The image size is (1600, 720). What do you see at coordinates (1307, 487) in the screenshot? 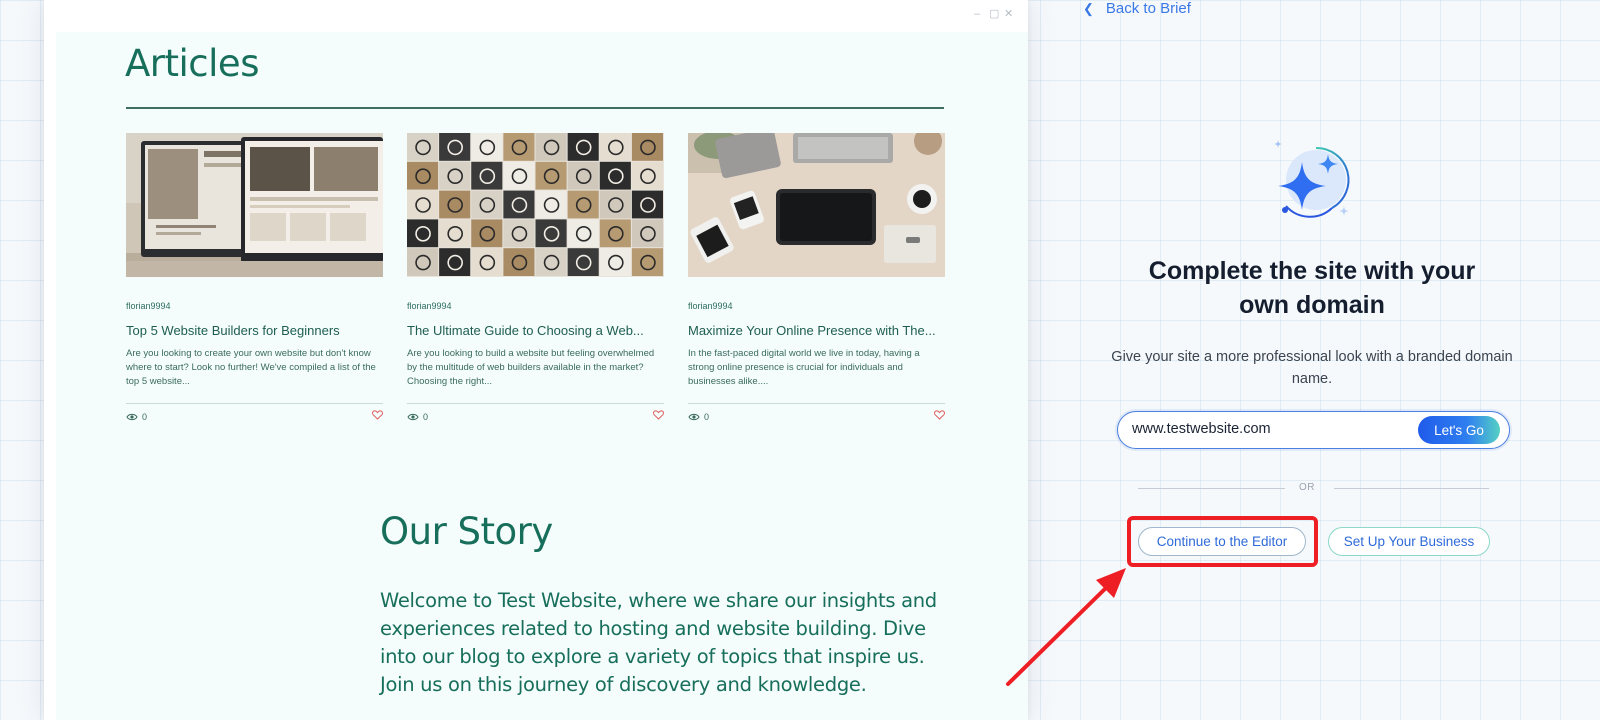
I see `or-label: OR` at bounding box center [1307, 487].